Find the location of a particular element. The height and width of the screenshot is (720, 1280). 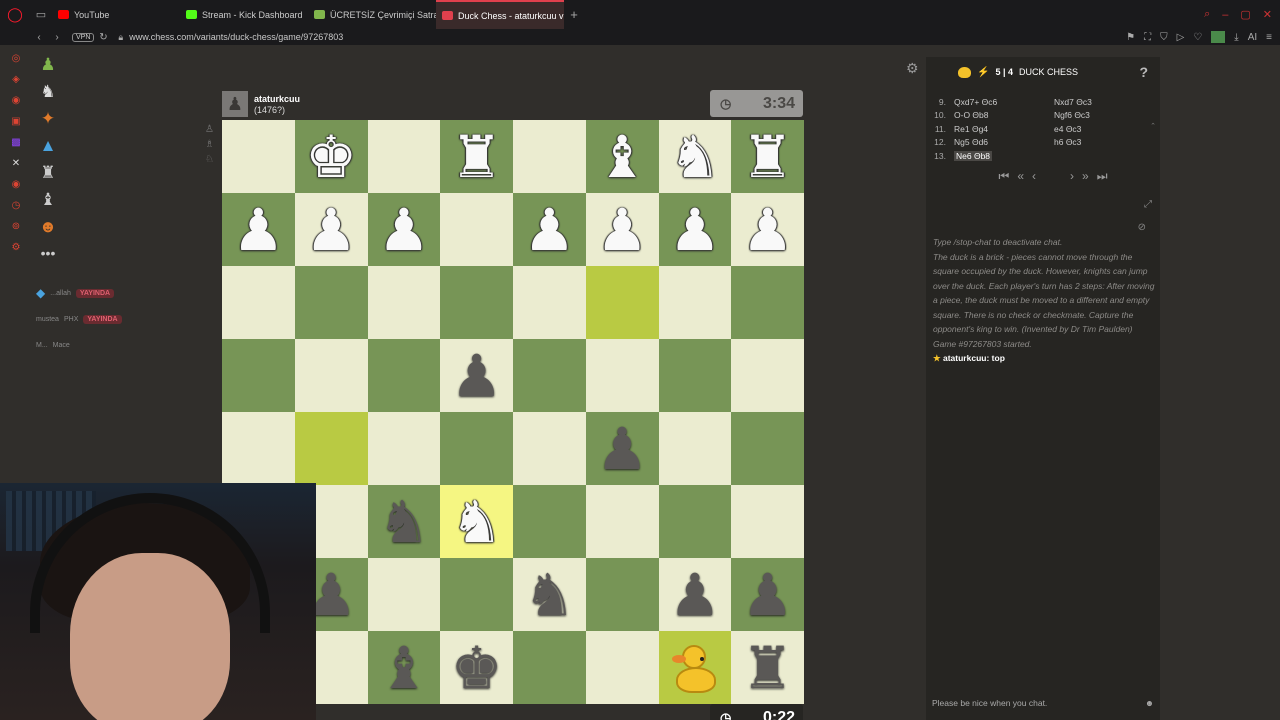

black-rook-piece: ♜ is located at coordinates (768, 668).